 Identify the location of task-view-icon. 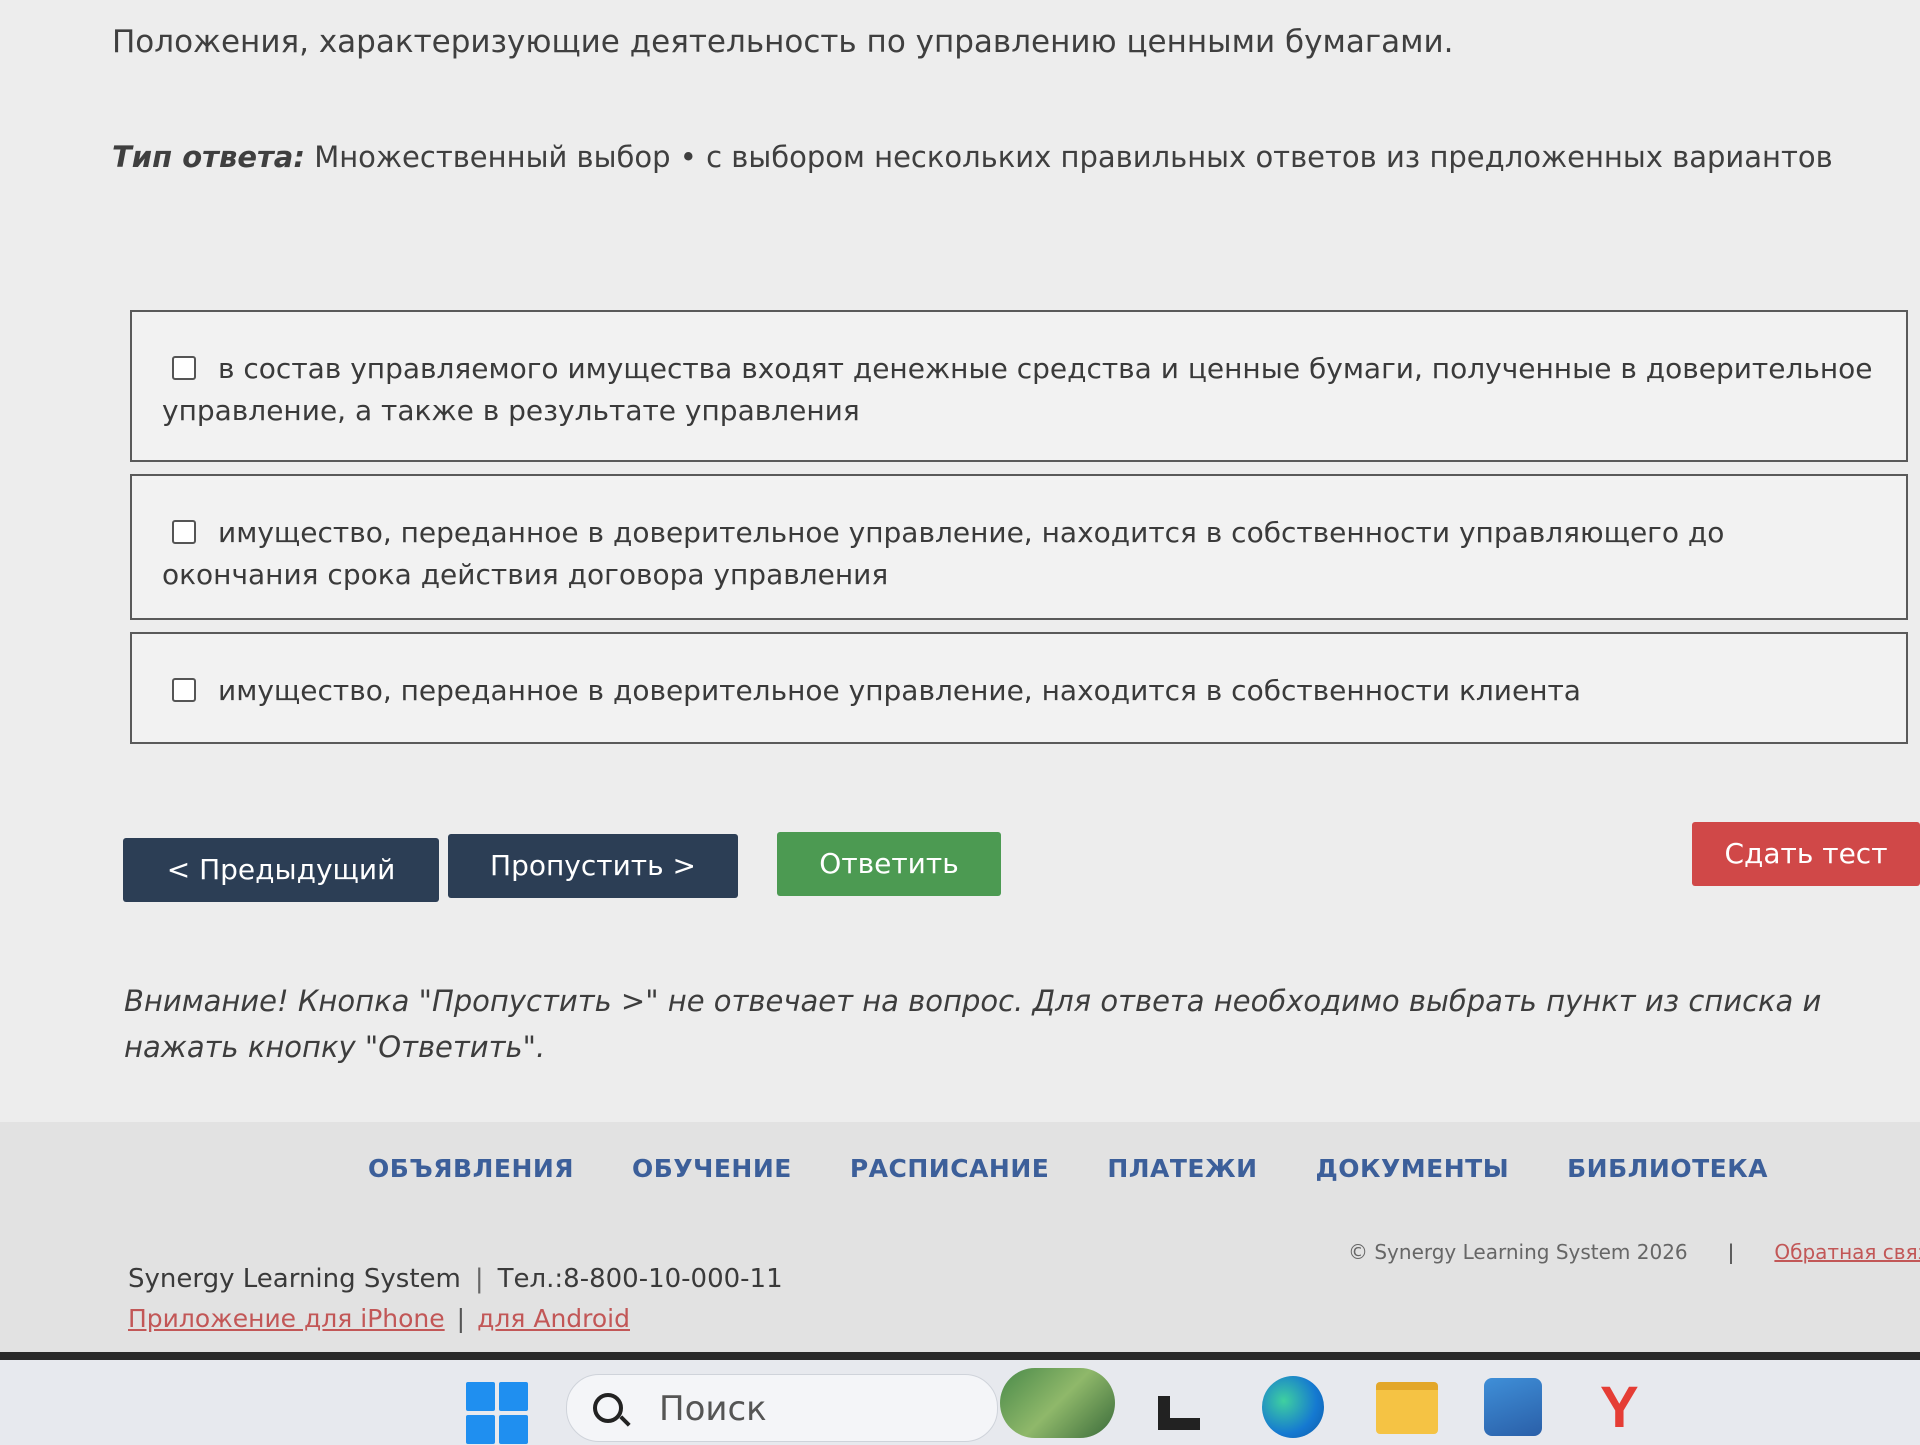
(1179, 1413).